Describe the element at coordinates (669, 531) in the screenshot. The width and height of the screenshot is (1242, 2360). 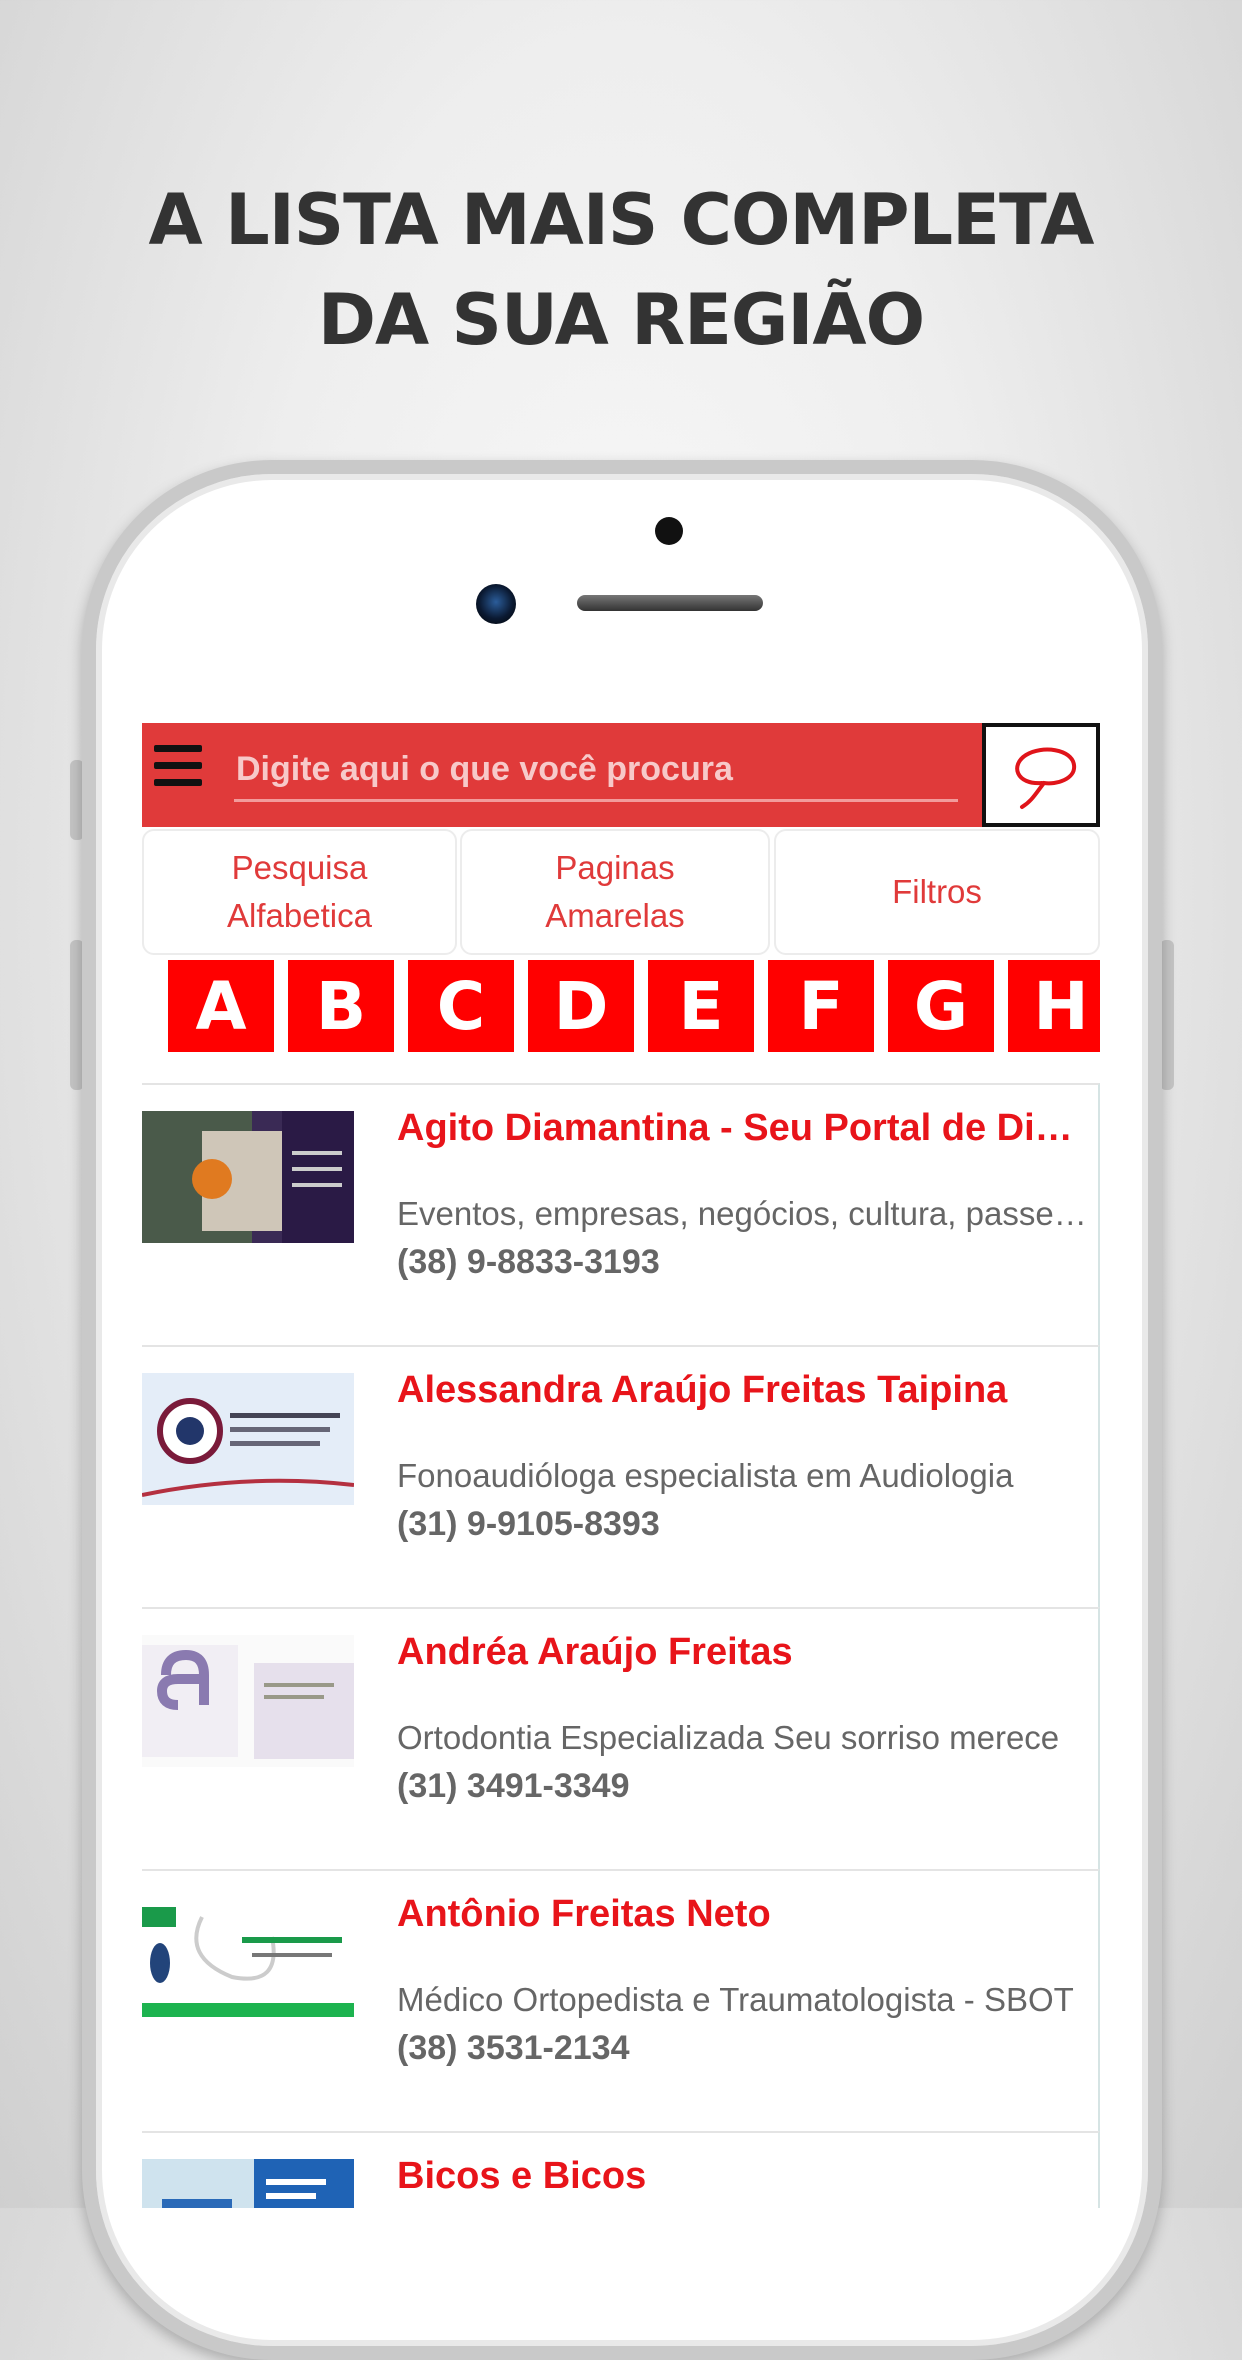
I see `proximity-sensor` at that location.